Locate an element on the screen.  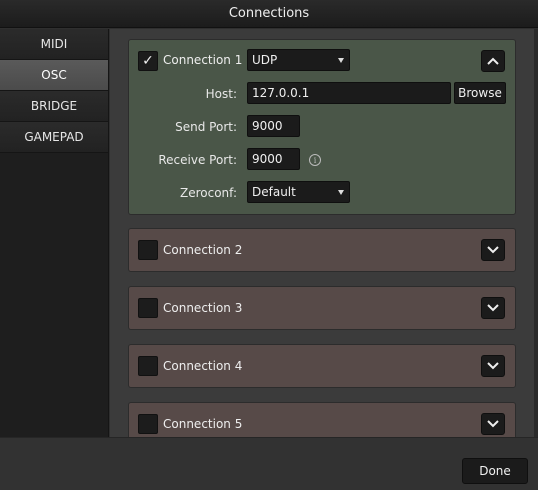
window-title: Connections is located at coordinates (269, 13).